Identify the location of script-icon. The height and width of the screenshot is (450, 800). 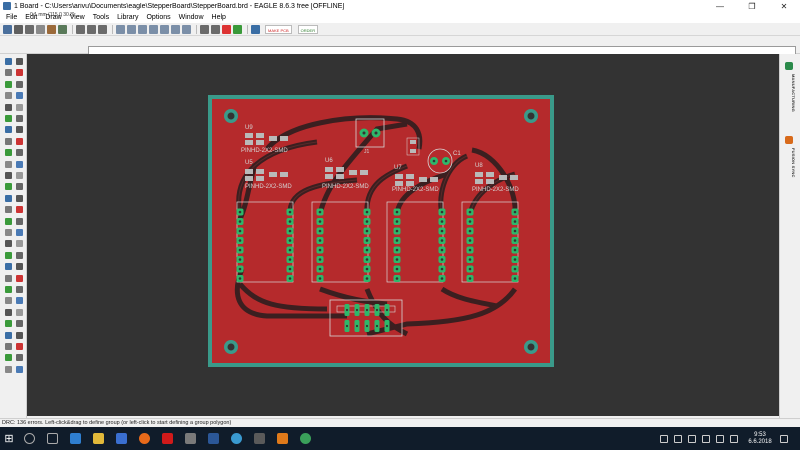
(80, 29).